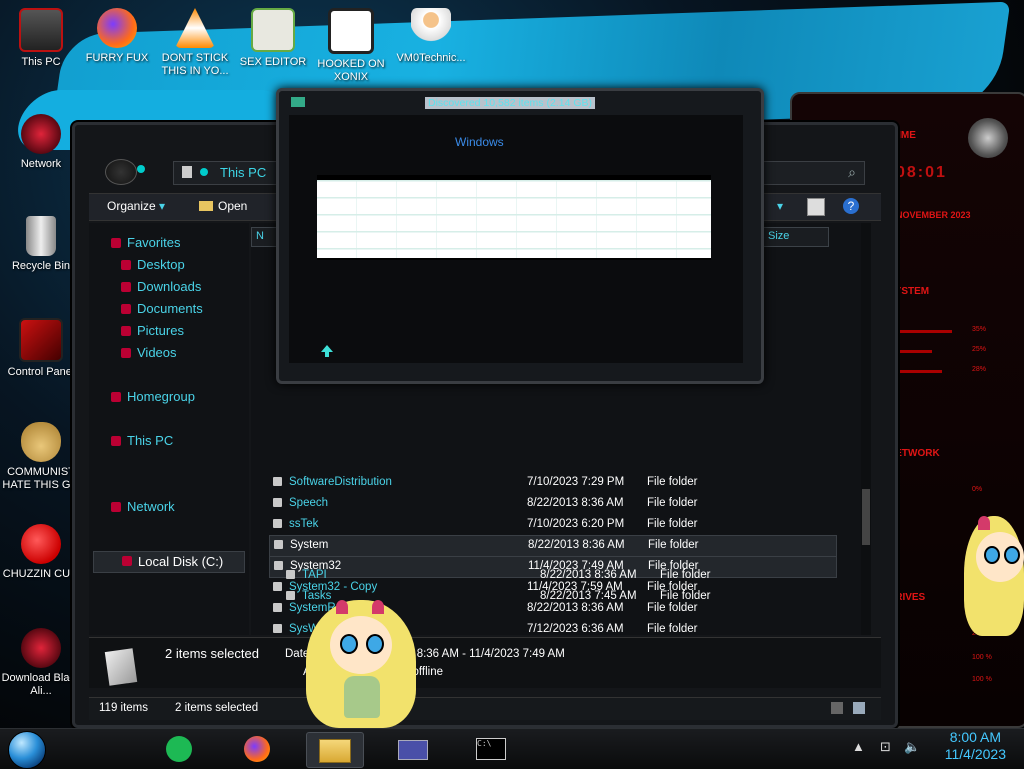 The height and width of the screenshot is (769, 1024). I want to click on videos-icon, so click(126, 353).